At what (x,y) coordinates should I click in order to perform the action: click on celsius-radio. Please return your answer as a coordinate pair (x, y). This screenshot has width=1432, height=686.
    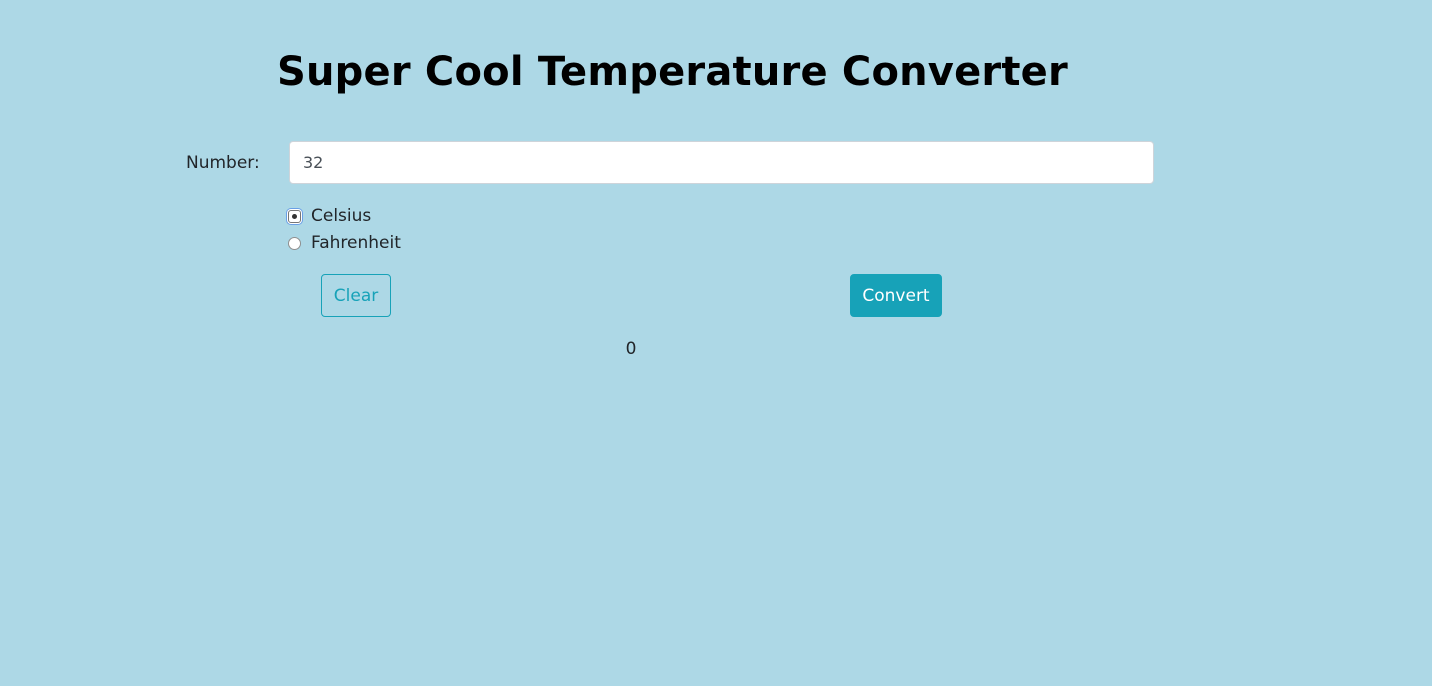
    Looking at the image, I should click on (294, 216).